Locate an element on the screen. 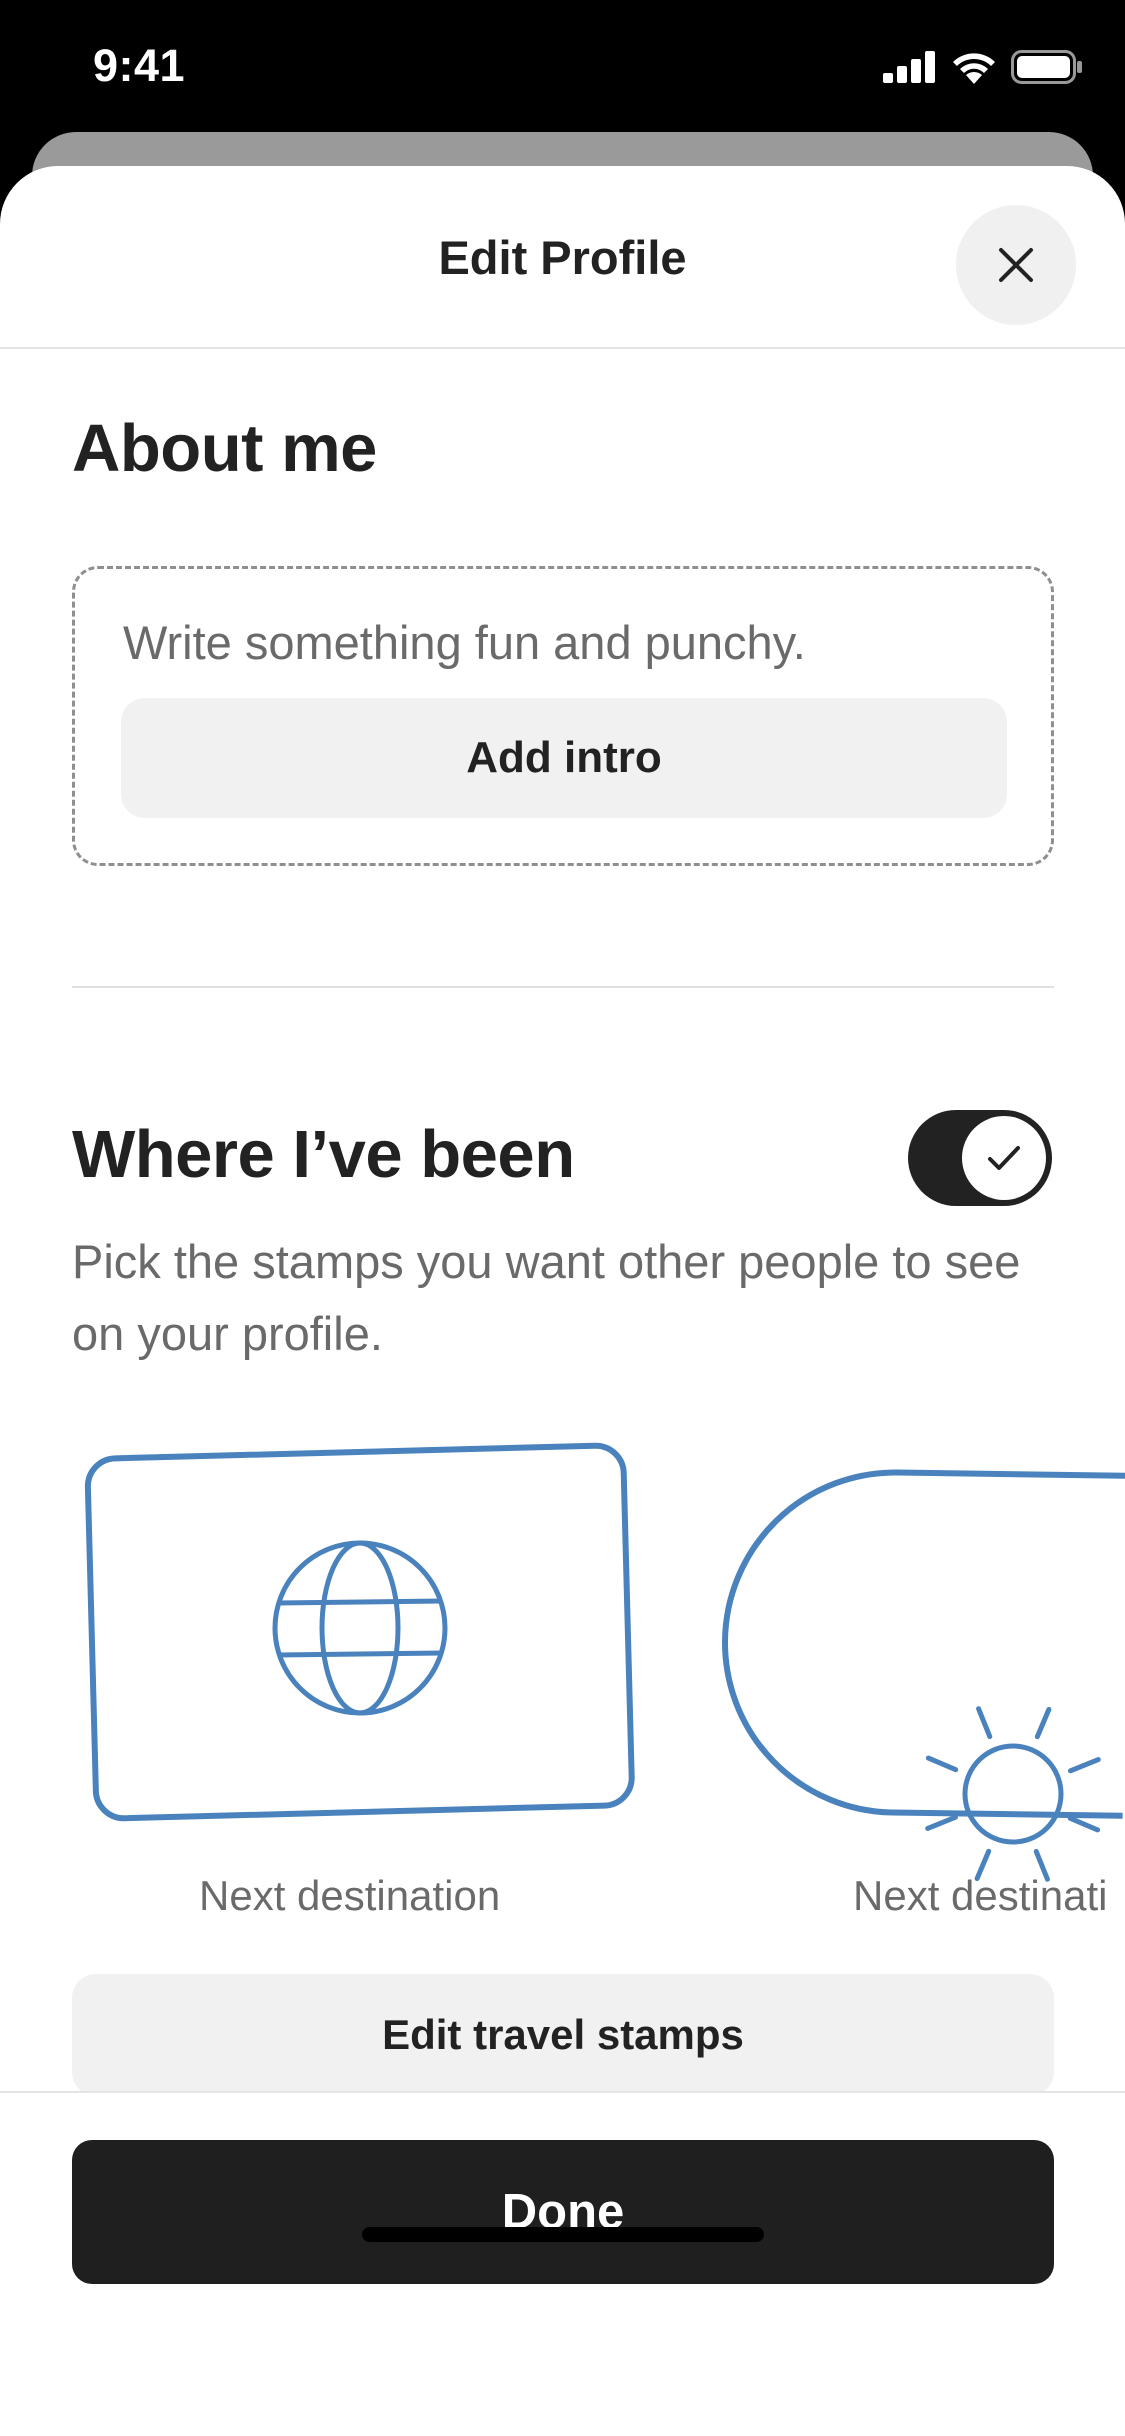 This screenshot has width=1125, height=2436. stamps-visibility-toggle is located at coordinates (980, 1158).